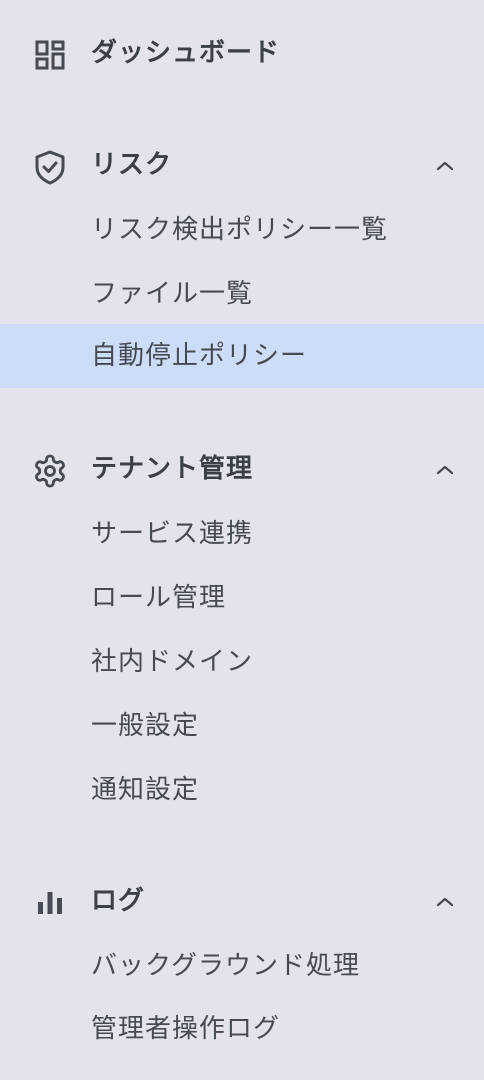 The width and height of the screenshot is (484, 1080). I want to click on sidebar-item-background-processing: バックグラウンド処理, so click(242, 966).